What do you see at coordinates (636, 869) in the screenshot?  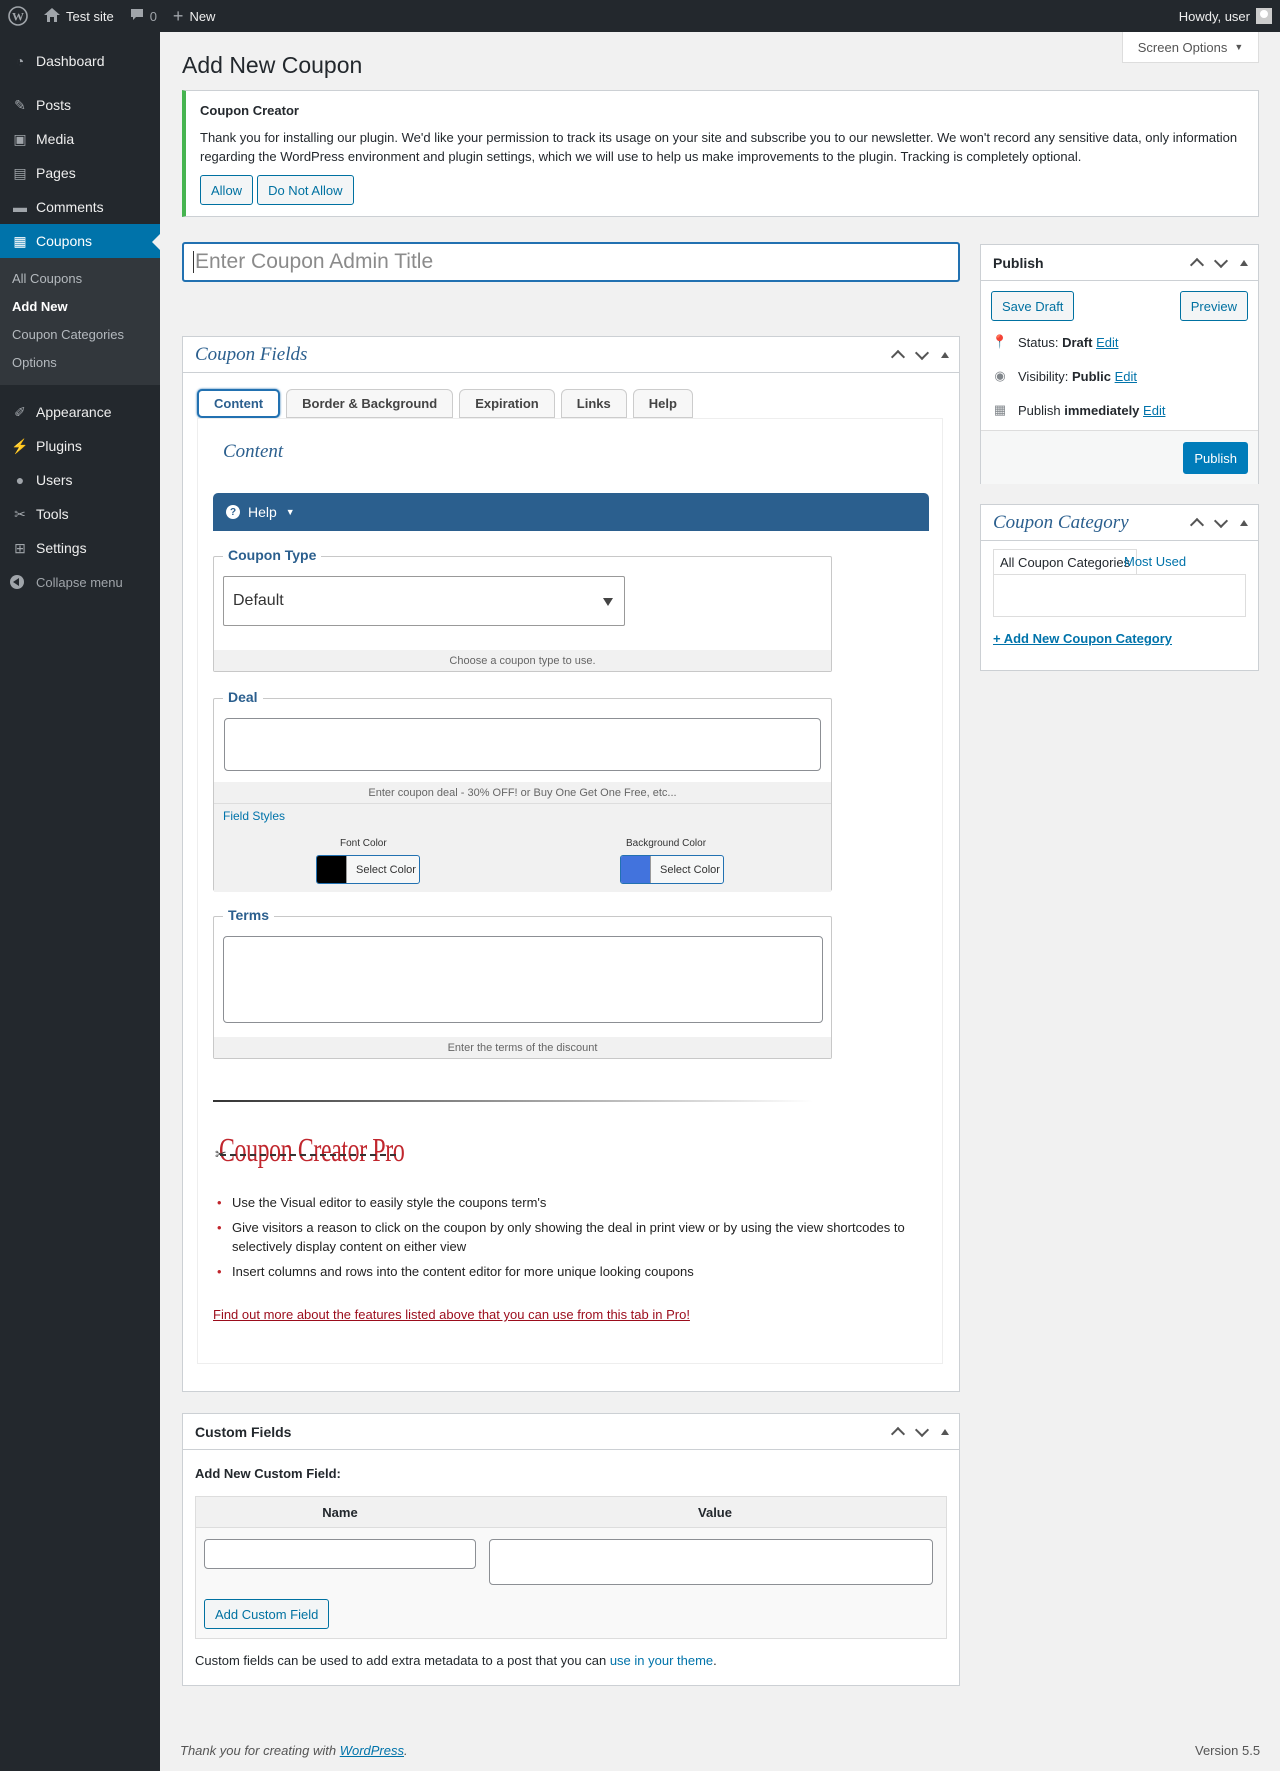 I see `background-color-swatch` at bounding box center [636, 869].